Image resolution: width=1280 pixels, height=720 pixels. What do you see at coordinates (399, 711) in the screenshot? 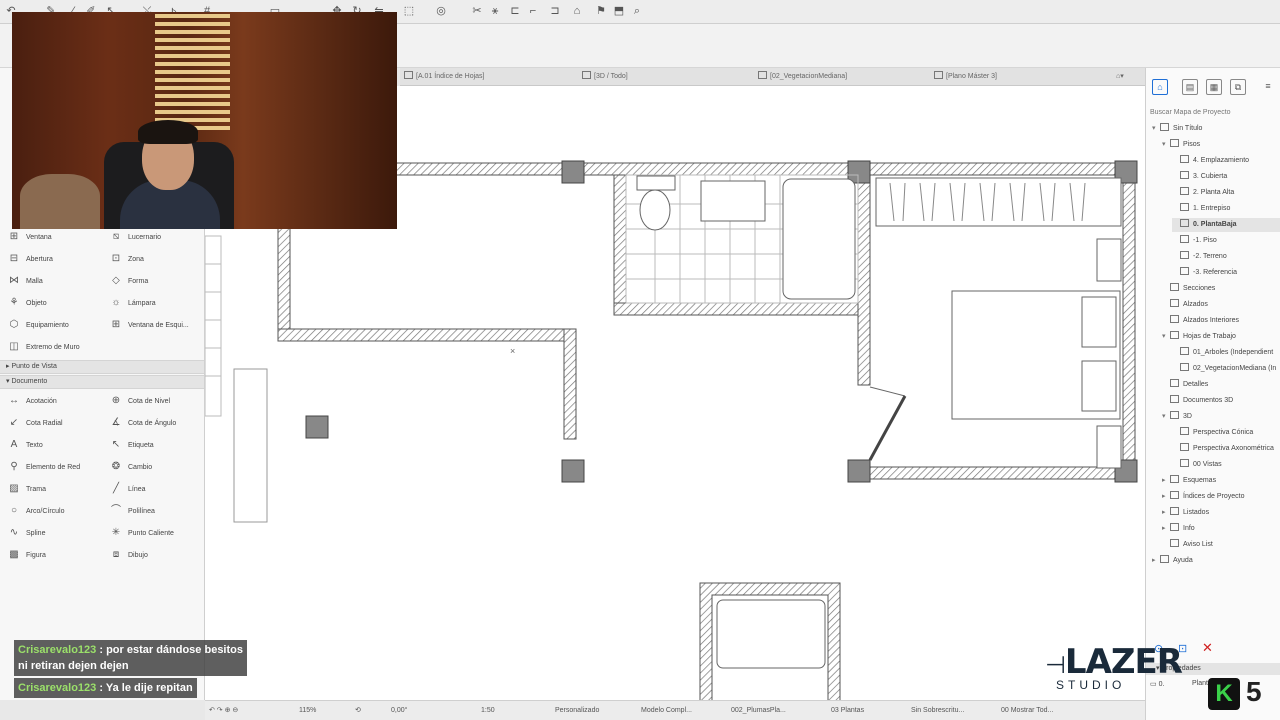
I see `angle-value: 0,00°` at bounding box center [399, 711].